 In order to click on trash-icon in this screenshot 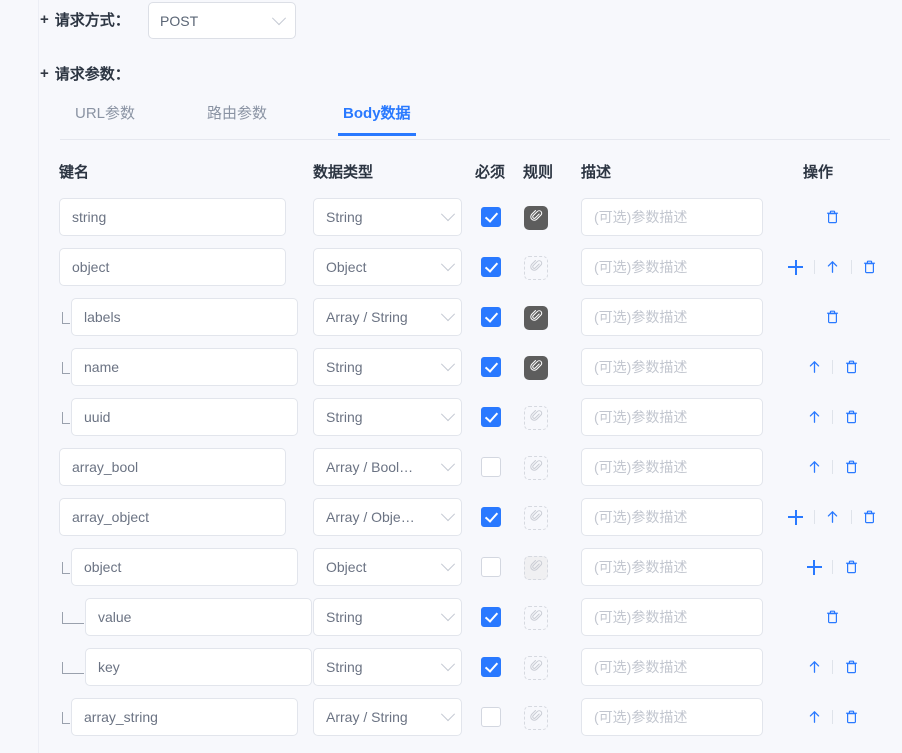, I will do `click(851, 667)`.